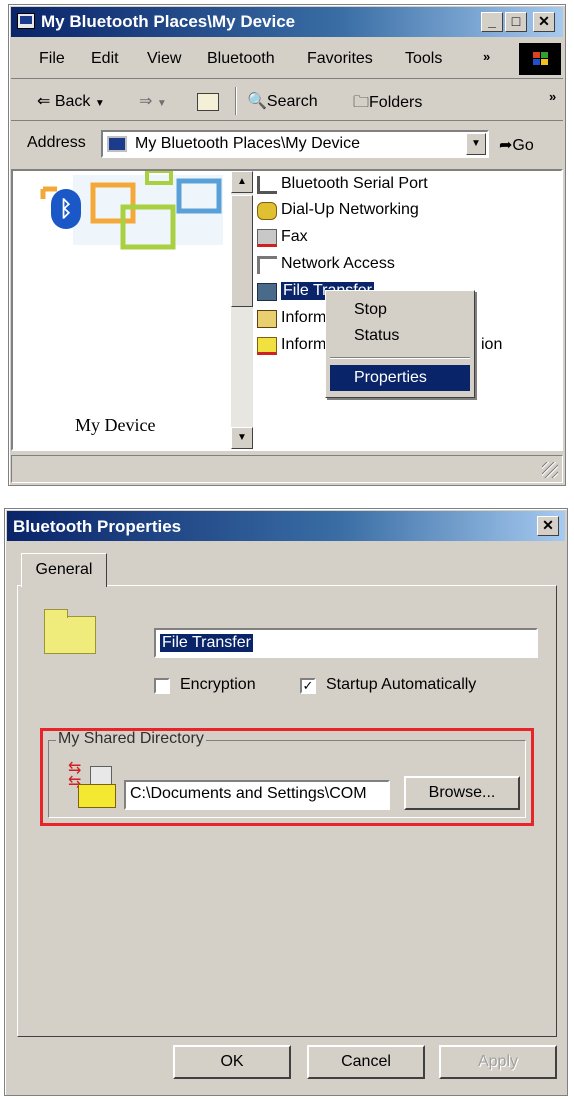 Image resolution: width=574 pixels, height=1099 pixels. What do you see at coordinates (400, 378) in the screenshot?
I see `context-item-properties: Properties` at bounding box center [400, 378].